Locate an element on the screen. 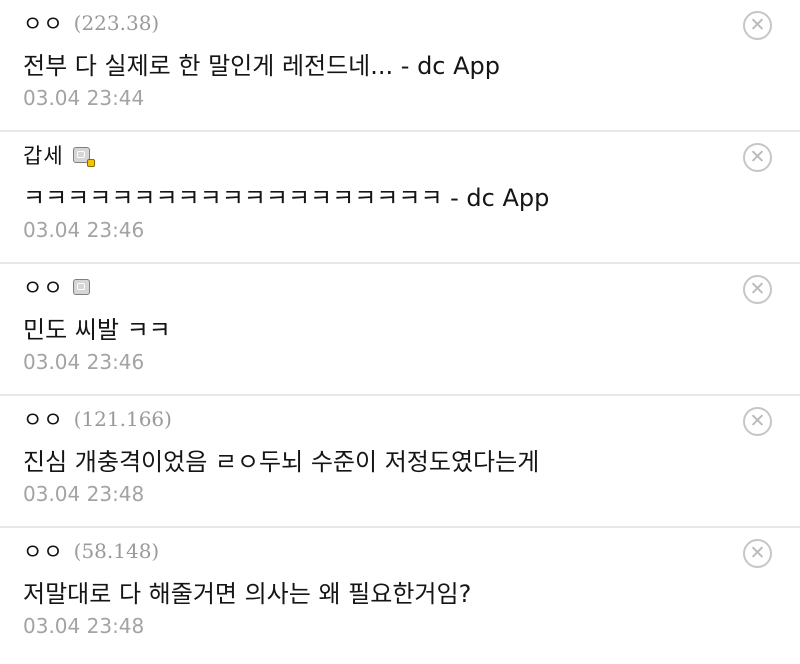 The image size is (800, 664). comment-text: ㅋㅋㅋㅋㅋㅋㅋㅋㅋㅋㅋㅋㅋㅋㅋㅋㅋㅋㅋ - dc App is located at coordinates (286, 198).